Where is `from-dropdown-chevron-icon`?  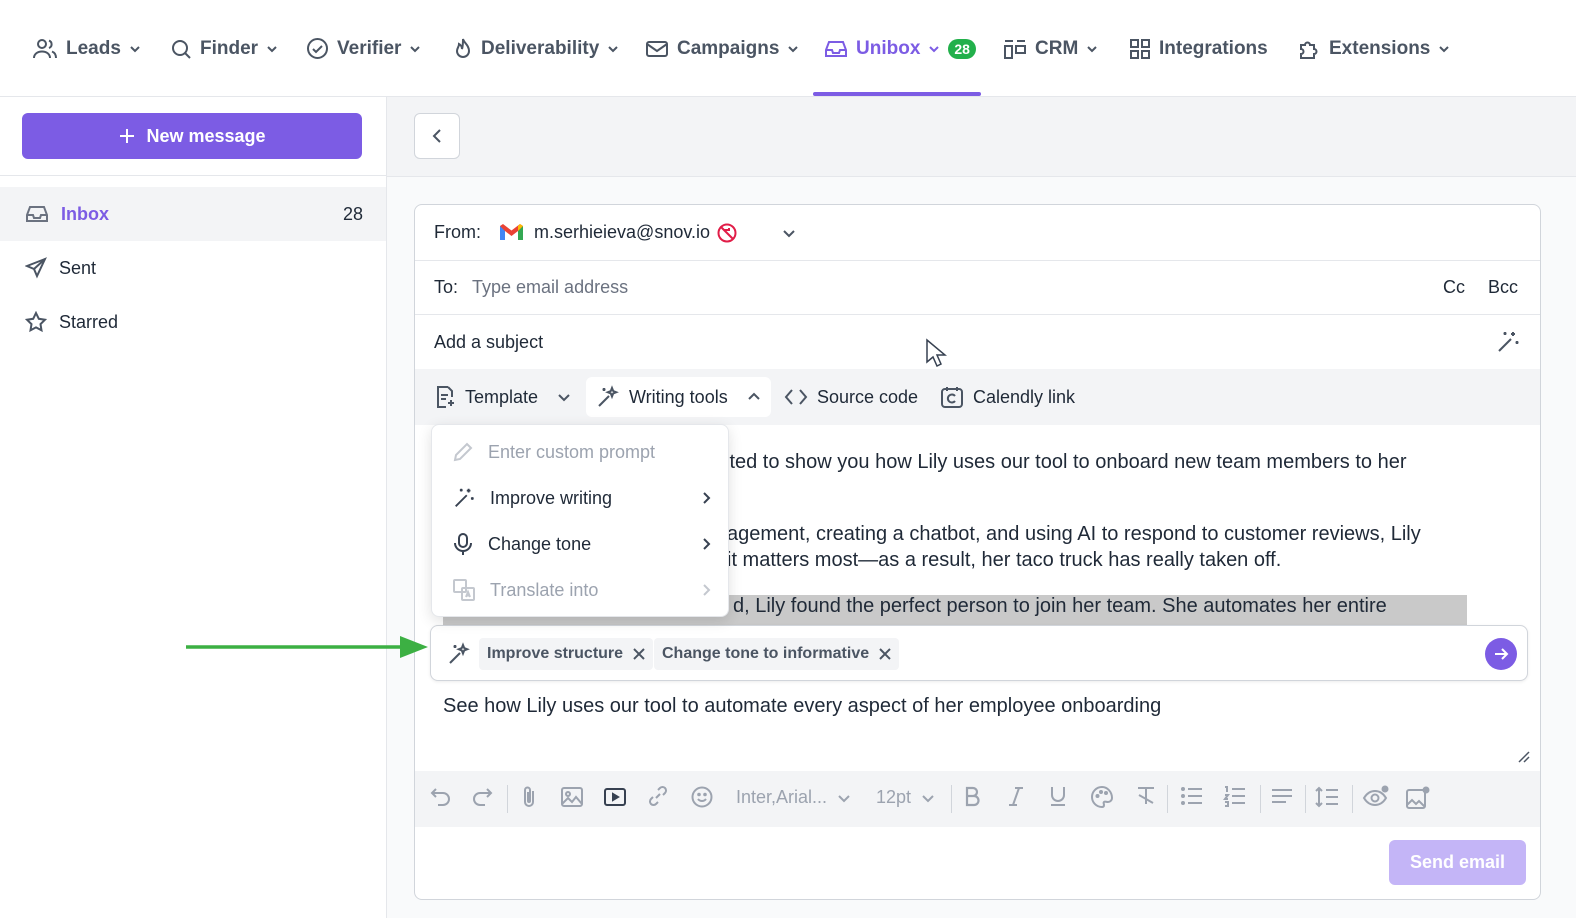 from-dropdown-chevron-icon is located at coordinates (789, 233).